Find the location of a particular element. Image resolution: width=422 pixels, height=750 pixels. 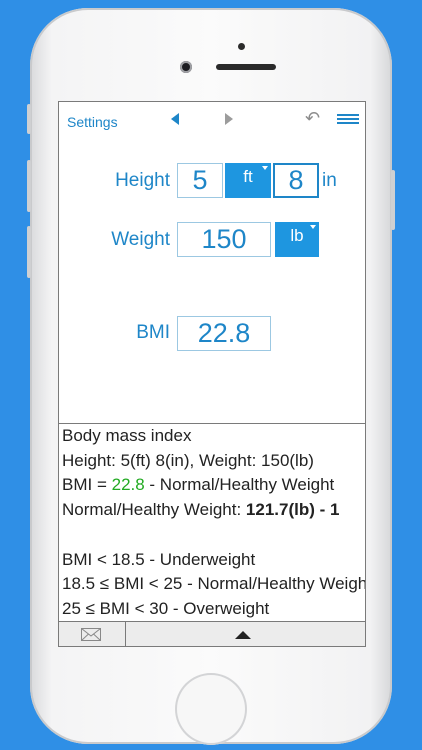

mail-button is located at coordinates (92, 634).